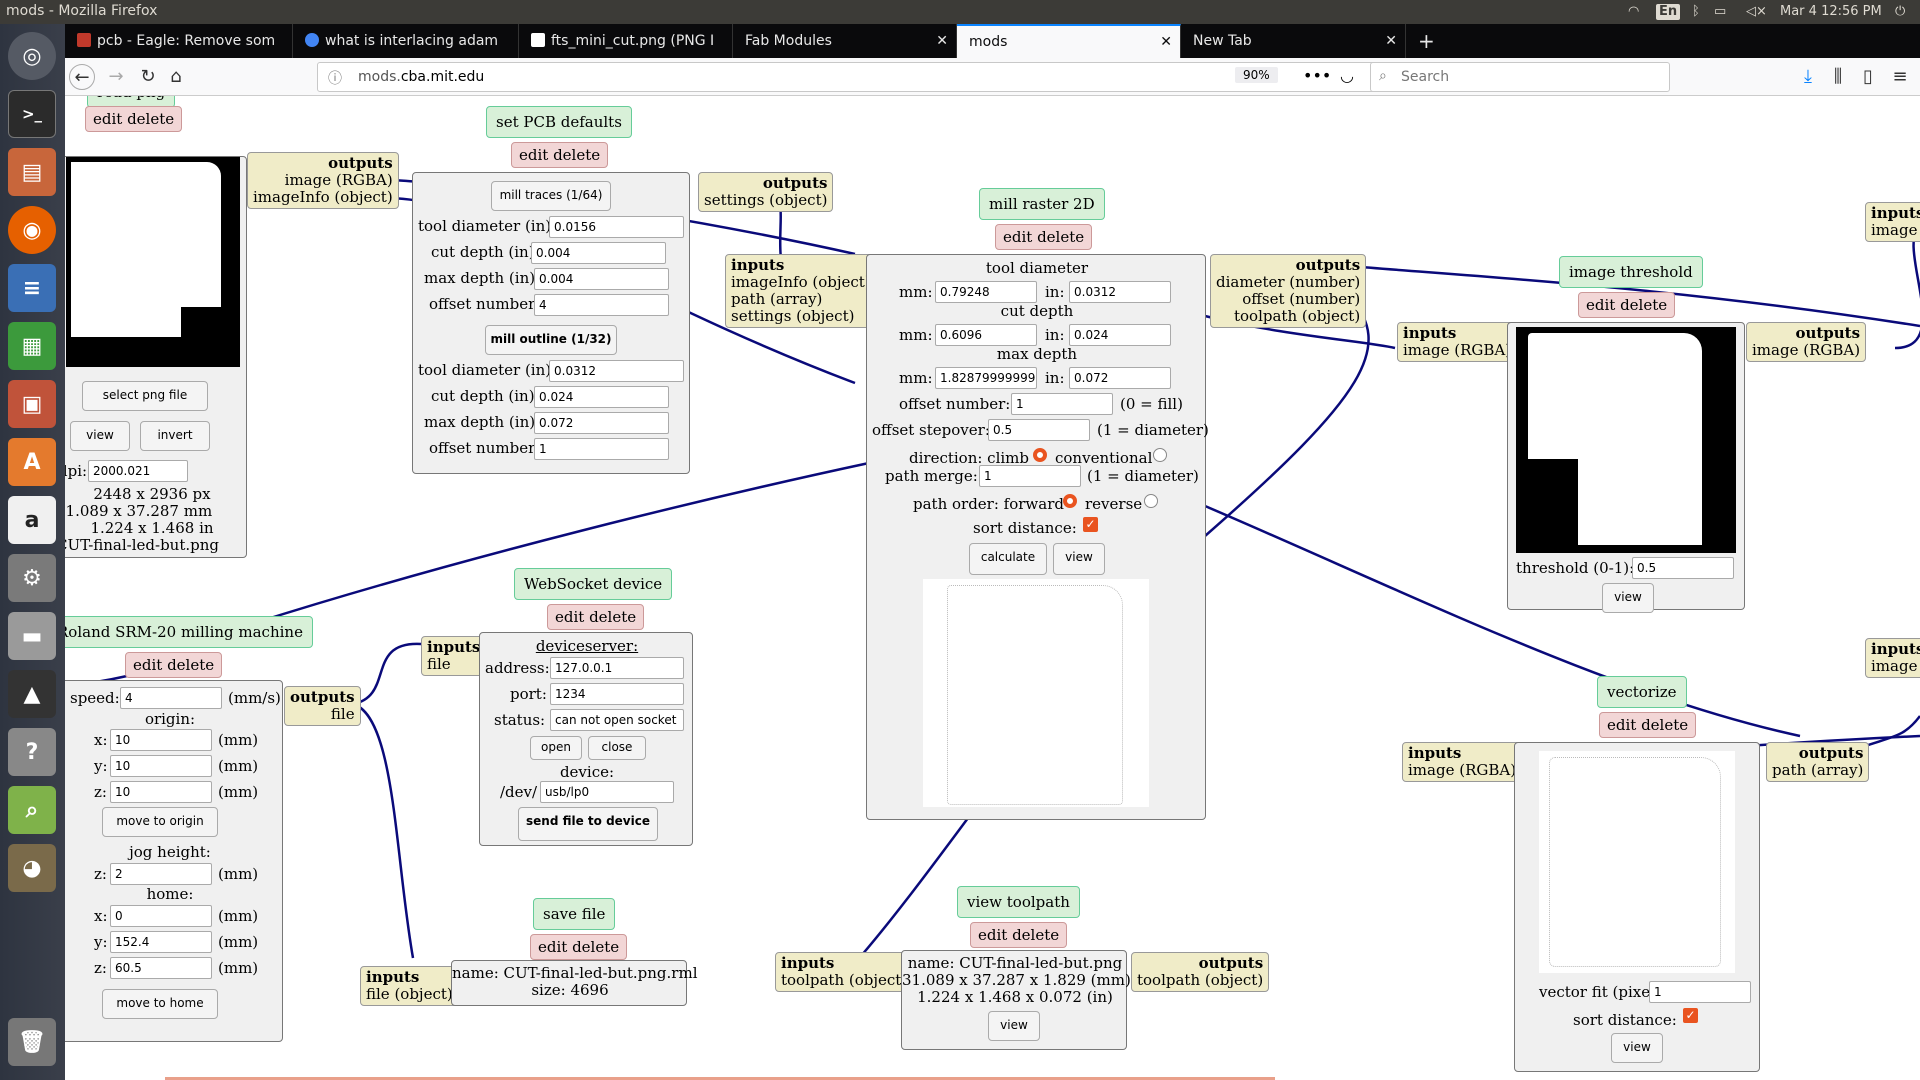 The width and height of the screenshot is (1920, 1080). What do you see at coordinates (32, 694) in the screenshot?
I see `inkscape-icon: ▲` at bounding box center [32, 694].